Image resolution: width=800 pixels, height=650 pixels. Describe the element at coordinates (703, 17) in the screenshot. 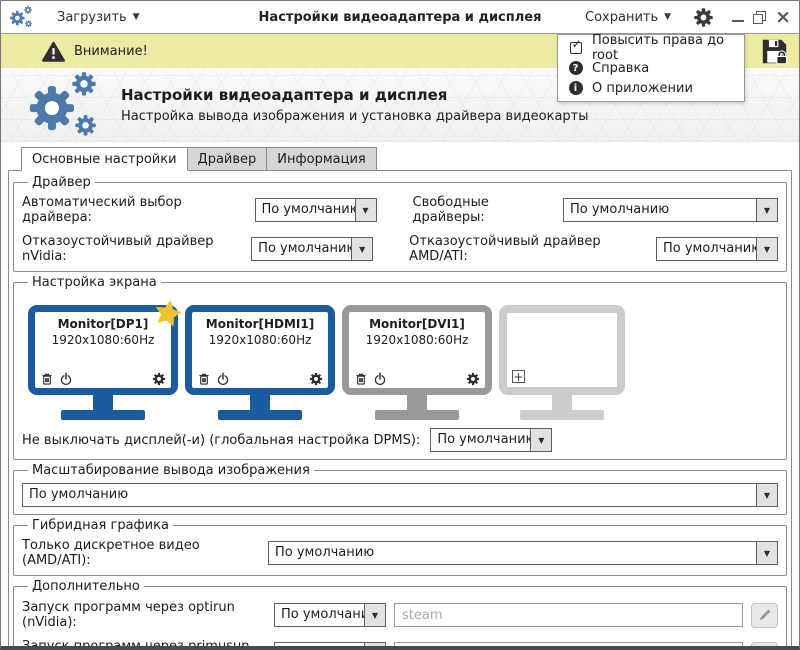

I see `settings-gear-icon` at that location.